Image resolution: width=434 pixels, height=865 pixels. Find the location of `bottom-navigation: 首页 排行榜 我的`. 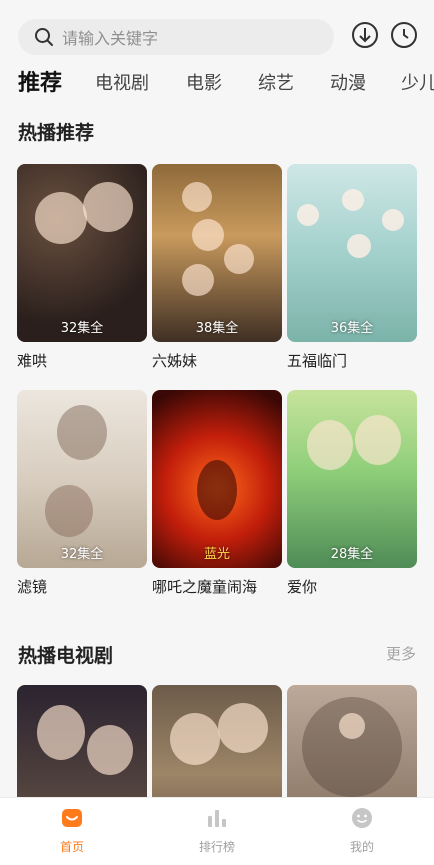

bottom-navigation: 首页 排行榜 我的 is located at coordinates (217, 831).